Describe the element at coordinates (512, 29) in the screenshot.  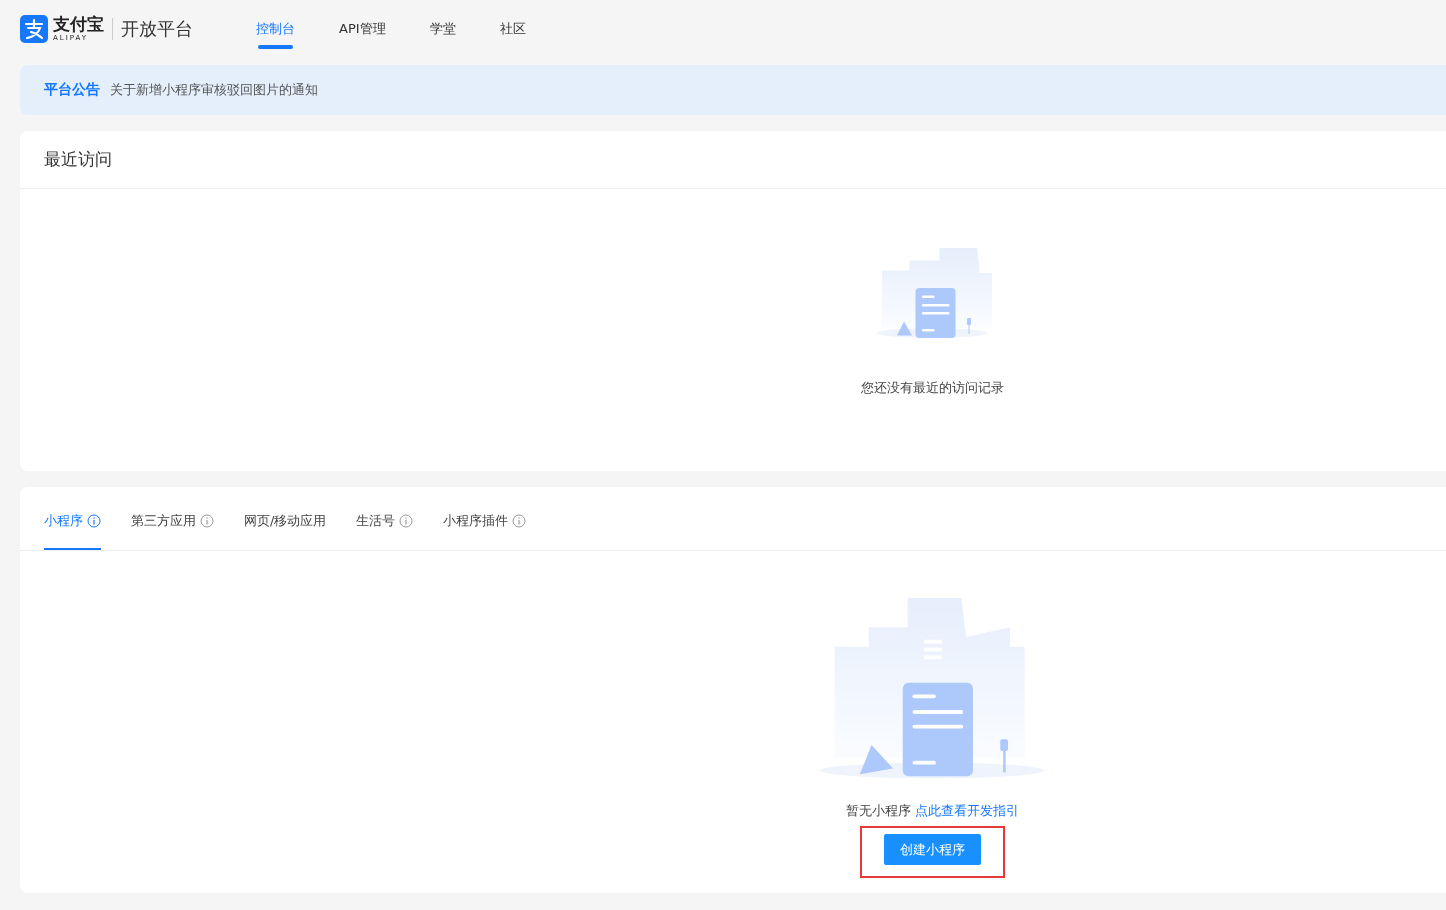
I see `nav-tab: 社区` at that location.